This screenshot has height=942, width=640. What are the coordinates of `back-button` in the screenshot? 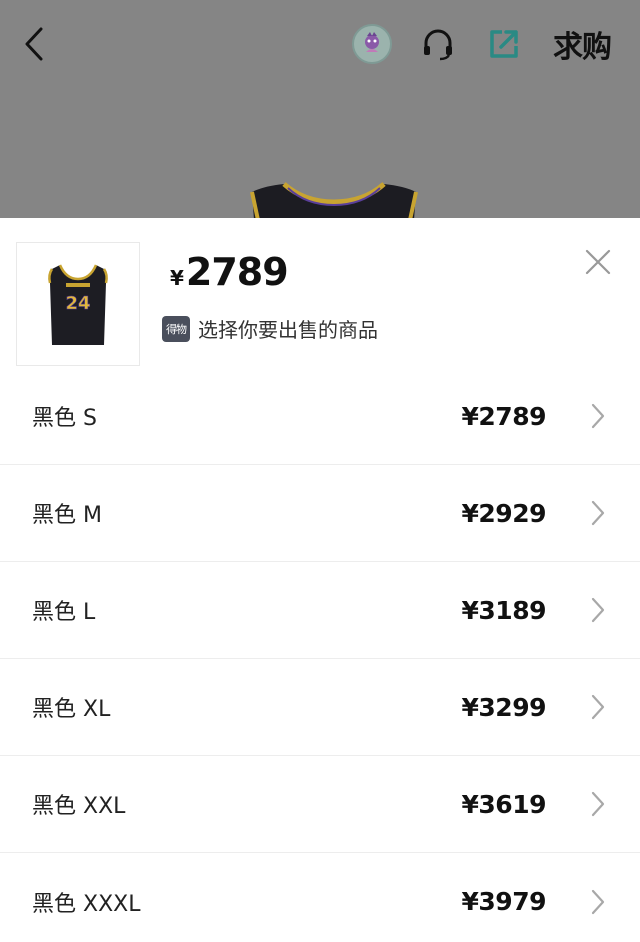 It's located at (34, 44).